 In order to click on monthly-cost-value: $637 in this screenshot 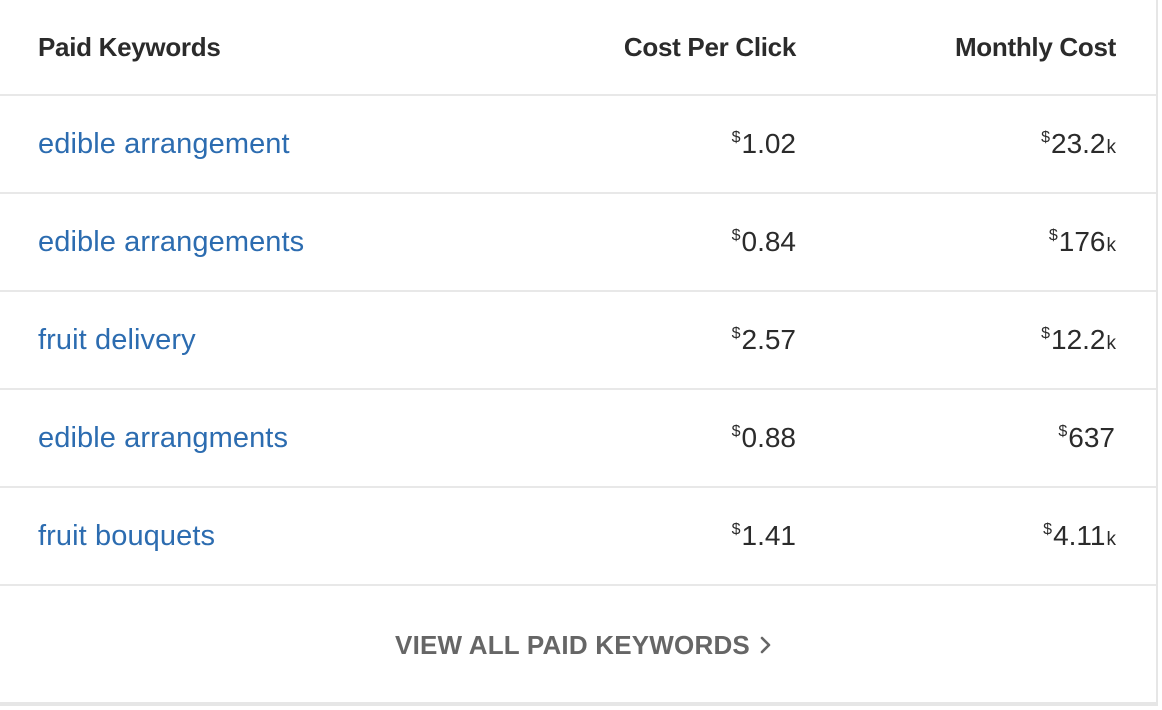, I will do `click(1087, 438)`.